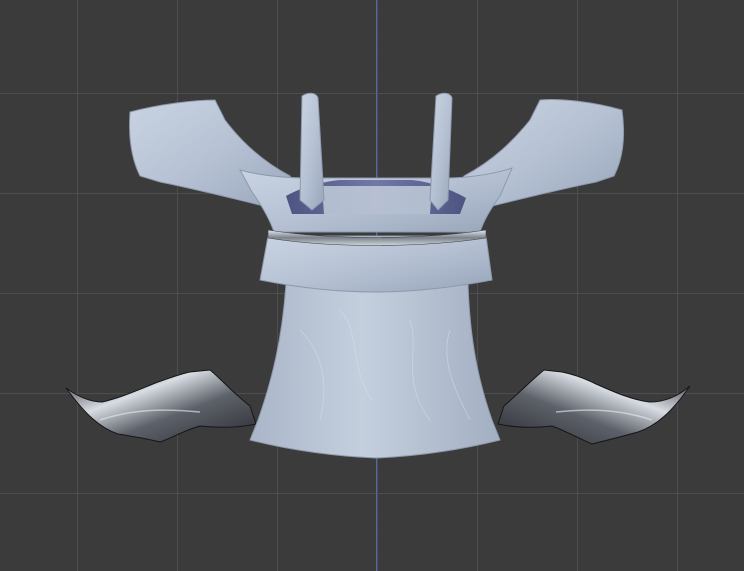 The height and width of the screenshot is (571, 744). What do you see at coordinates (376, 200) in the screenshot?
I see `garment-bodice` at bounding box center [376, 200].